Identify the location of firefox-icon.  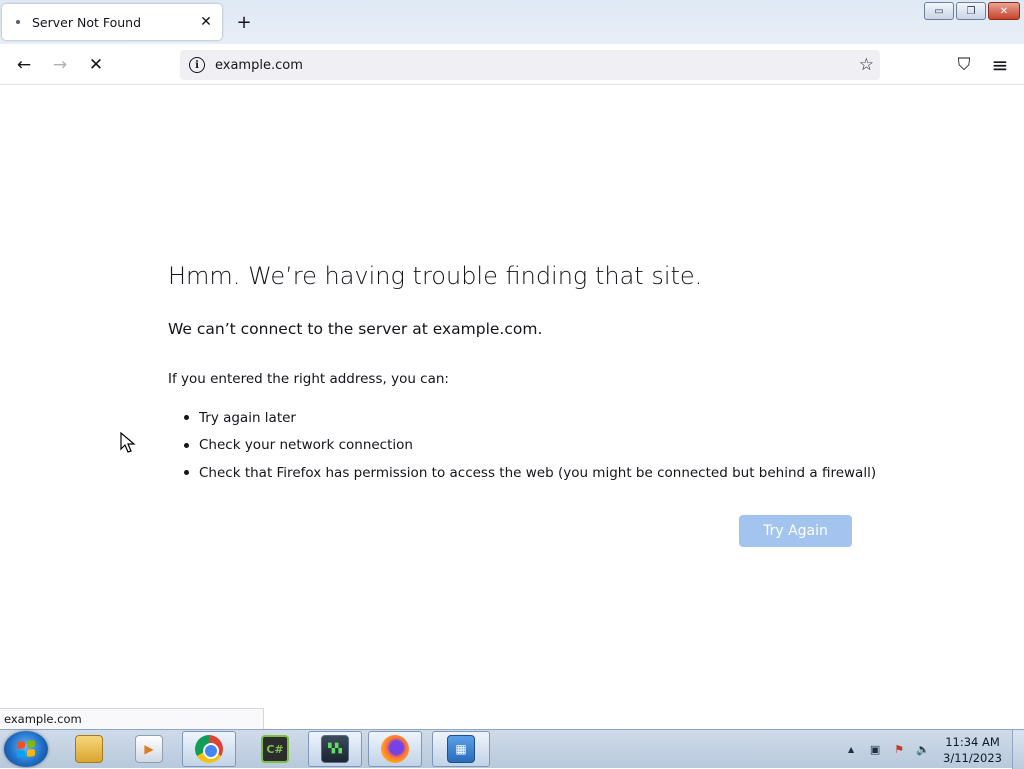
(395, 749).